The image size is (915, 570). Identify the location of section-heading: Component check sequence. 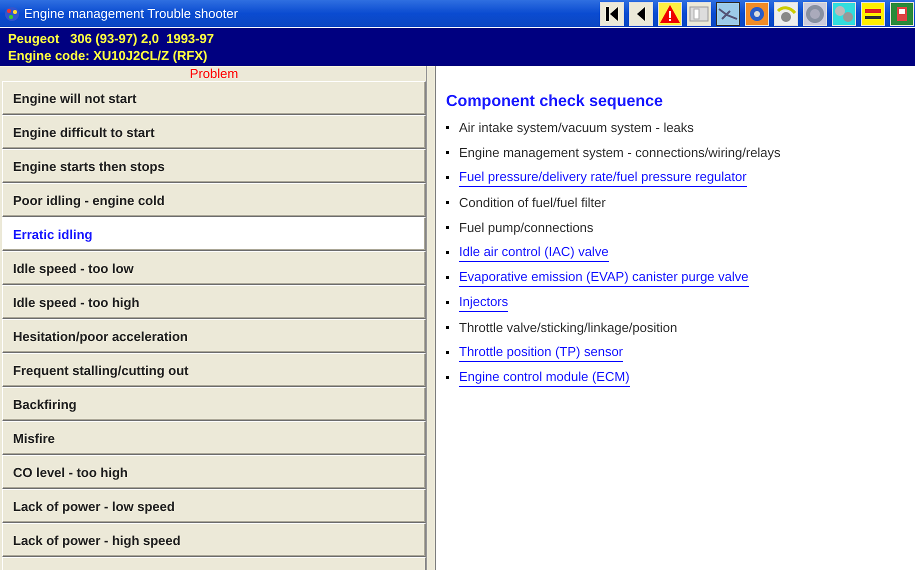
(555, 102).